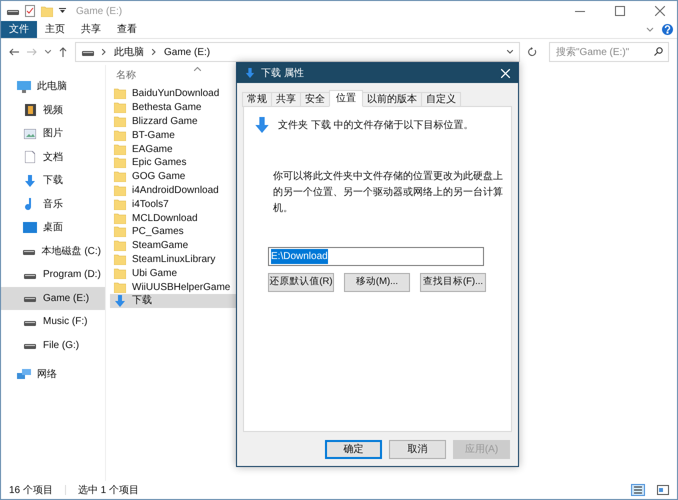 This screenshot has height=500, width=678. What do you see at coordinates (30, 110) in the screenshot?
I see `film-icon` at bounding box center [30, 110].